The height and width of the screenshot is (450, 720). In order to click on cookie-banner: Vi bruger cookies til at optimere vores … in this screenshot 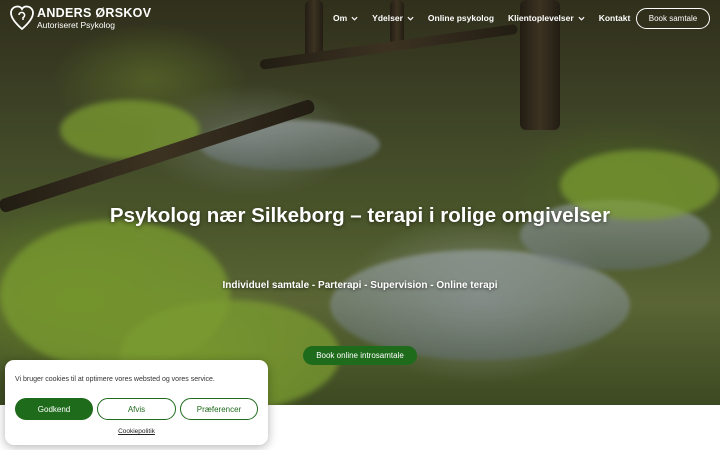, I will do `click(136, 402)`.